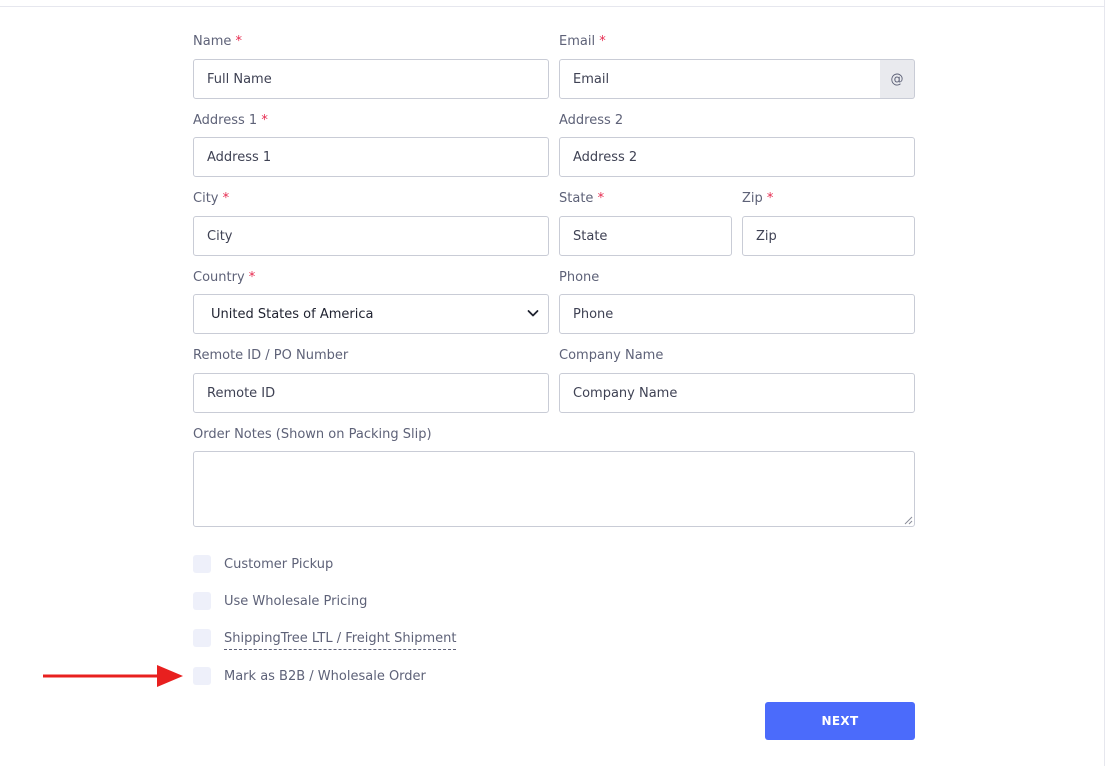 Image resolution: width=1112 pixels, height=766 pixels. Describe the element at coordinates (908, 520) in the screenshot. I see `resize-grip-icon` at that location.